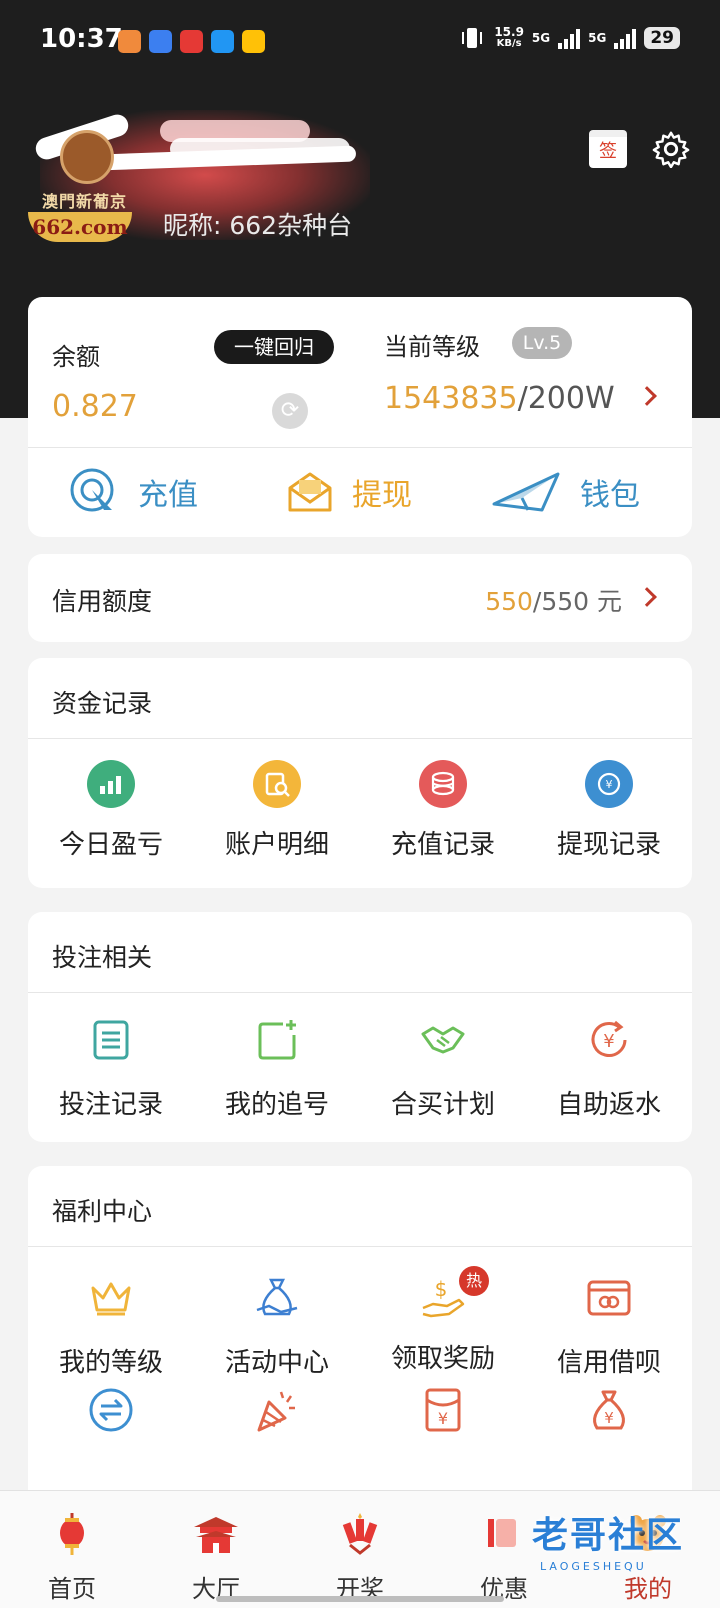 The height and width of the screenshot is (1608, 720). What do you see at coordinates (472, 38) in the screenshot?
I see `vibrate-icon` at bounding box center [472, 38].